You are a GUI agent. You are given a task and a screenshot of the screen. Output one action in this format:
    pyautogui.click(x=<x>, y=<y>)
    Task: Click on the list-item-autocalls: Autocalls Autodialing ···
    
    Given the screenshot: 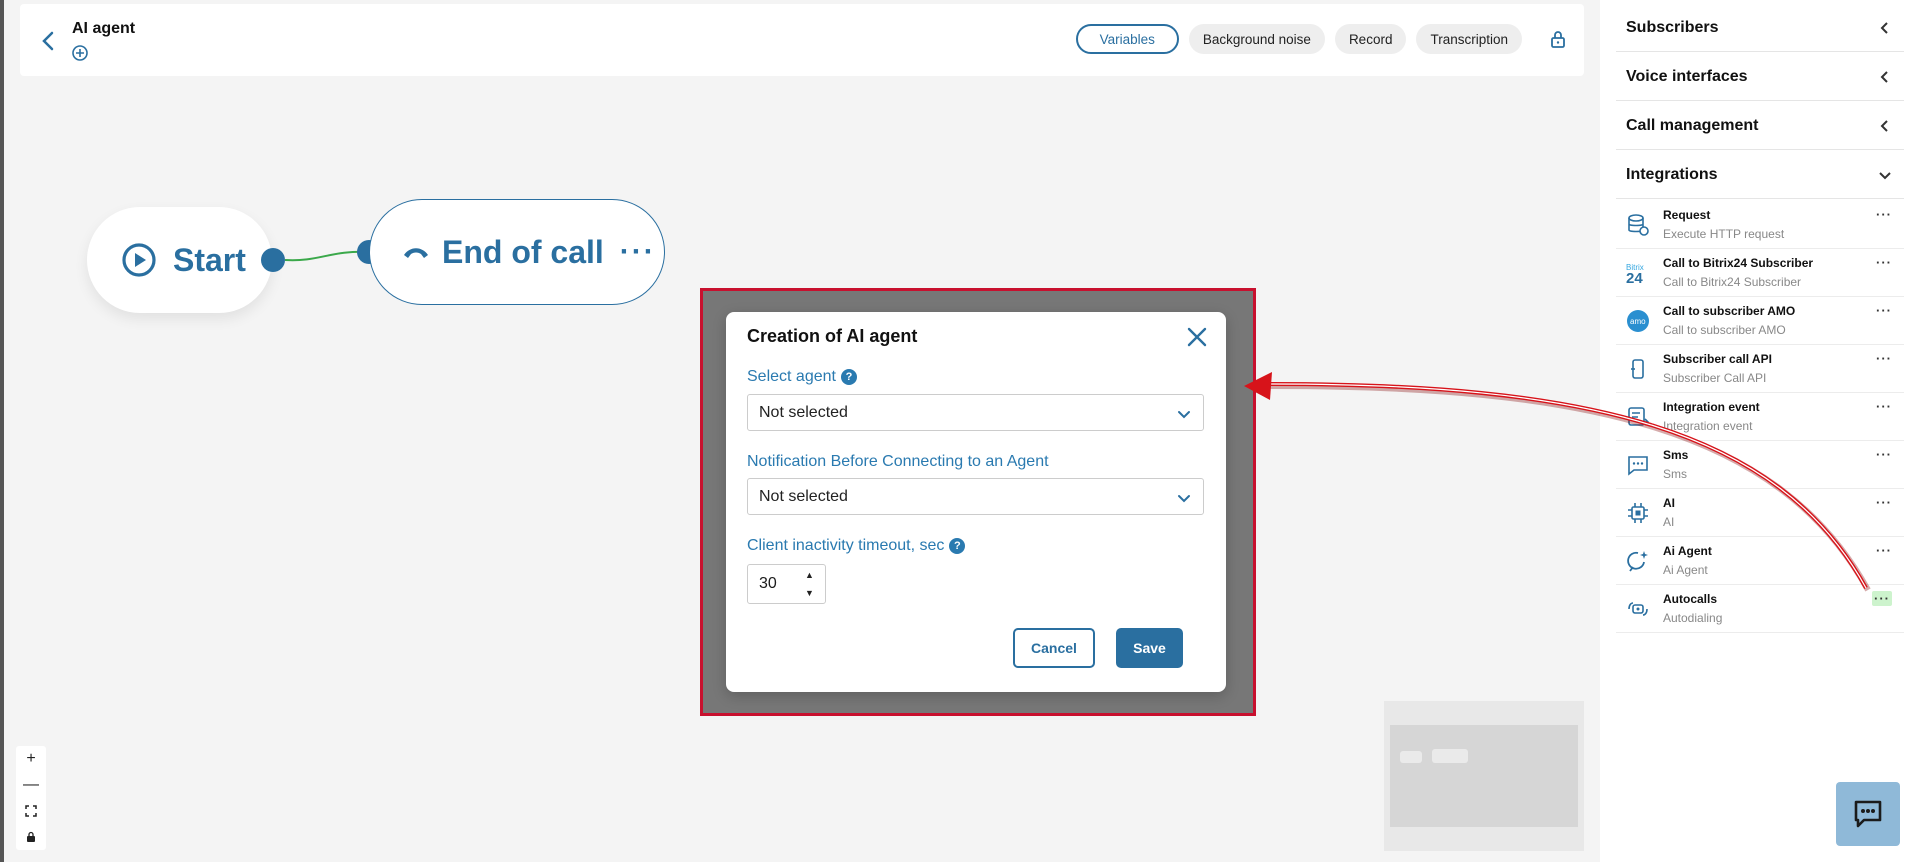 What is the action you would take?
    pyautogui.click(x=1760, y=609)
    